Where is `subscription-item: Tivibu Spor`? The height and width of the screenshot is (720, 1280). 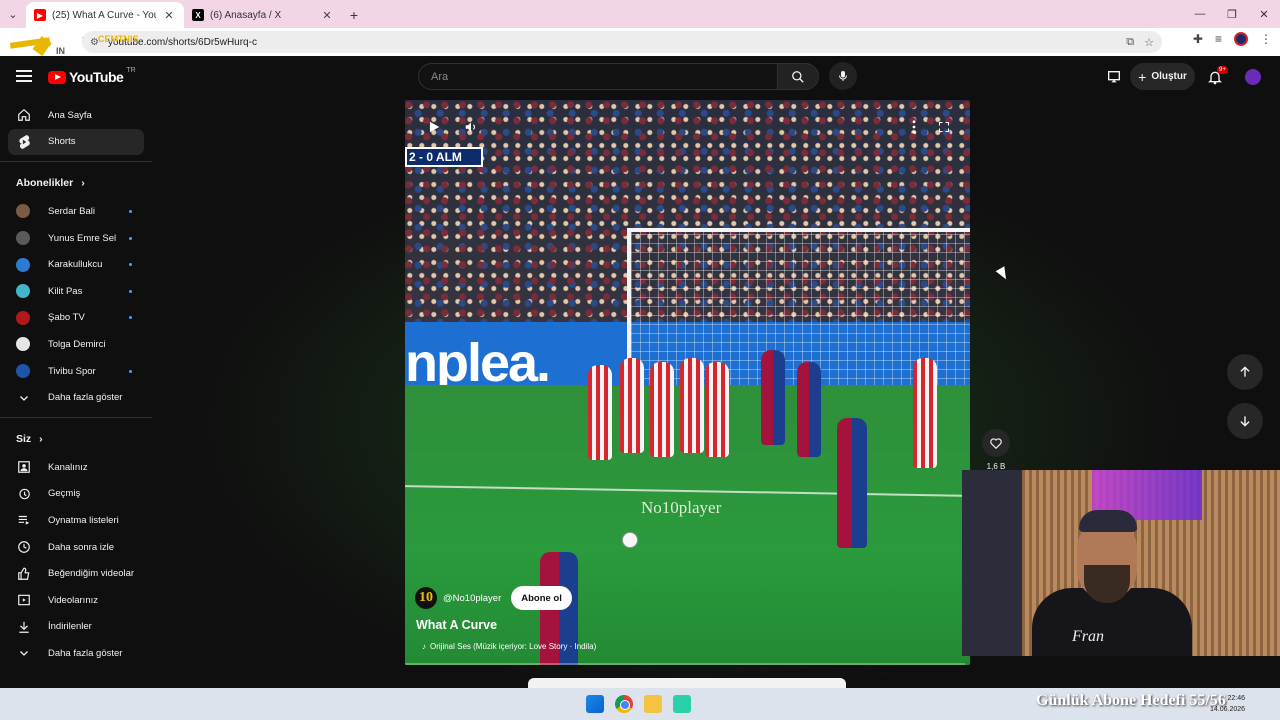
subscription-item: Tivibu Spor is located at coordinates (76, 371).